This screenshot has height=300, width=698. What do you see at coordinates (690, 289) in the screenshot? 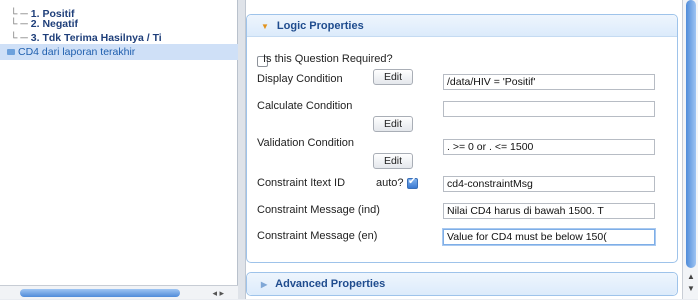
I see `scroll-down-icon: ▼` at bounding box center [690, 289].